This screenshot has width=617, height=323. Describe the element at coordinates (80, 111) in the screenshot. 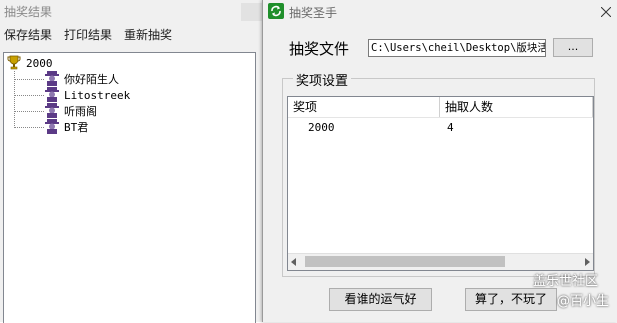

I see `tree-item-label: 听雨阁` at that location.